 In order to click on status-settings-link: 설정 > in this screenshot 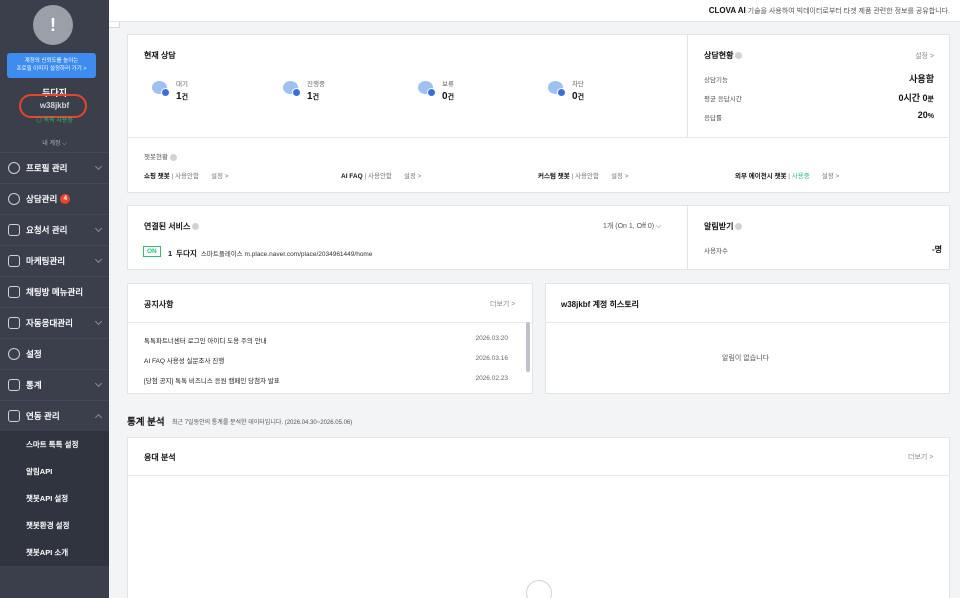, I will do `click(924, 56)`.